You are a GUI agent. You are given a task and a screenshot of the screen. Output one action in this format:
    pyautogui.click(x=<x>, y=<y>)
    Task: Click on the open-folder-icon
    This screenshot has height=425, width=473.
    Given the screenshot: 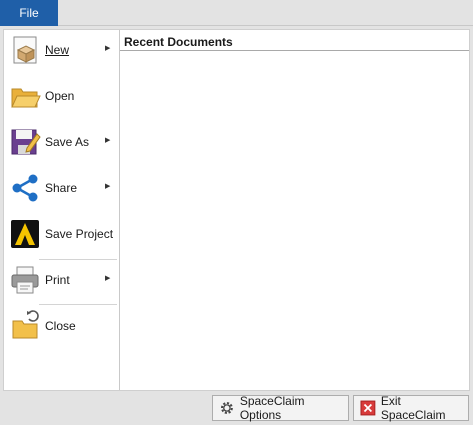 What is the action you would take?
    pyautogui.click(x=26, y=98)
    